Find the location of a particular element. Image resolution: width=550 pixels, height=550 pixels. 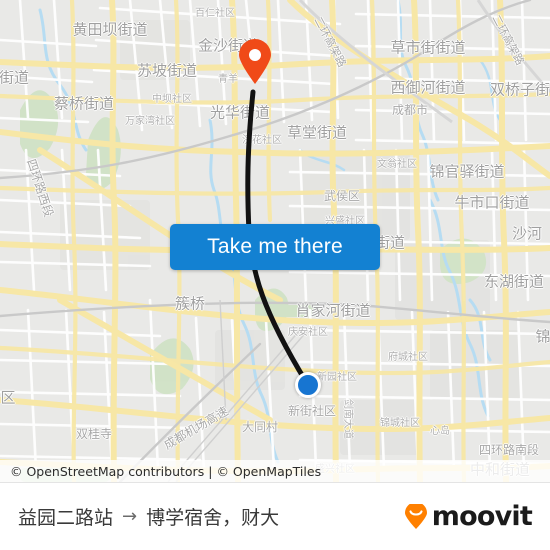

trip-arrow-icon: → is located at coordinates (130, 516).